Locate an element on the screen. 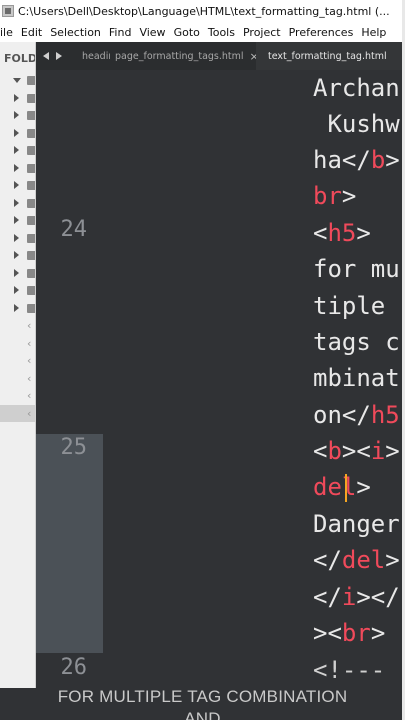  code-text-token: < is located at coordinates (320, 451).